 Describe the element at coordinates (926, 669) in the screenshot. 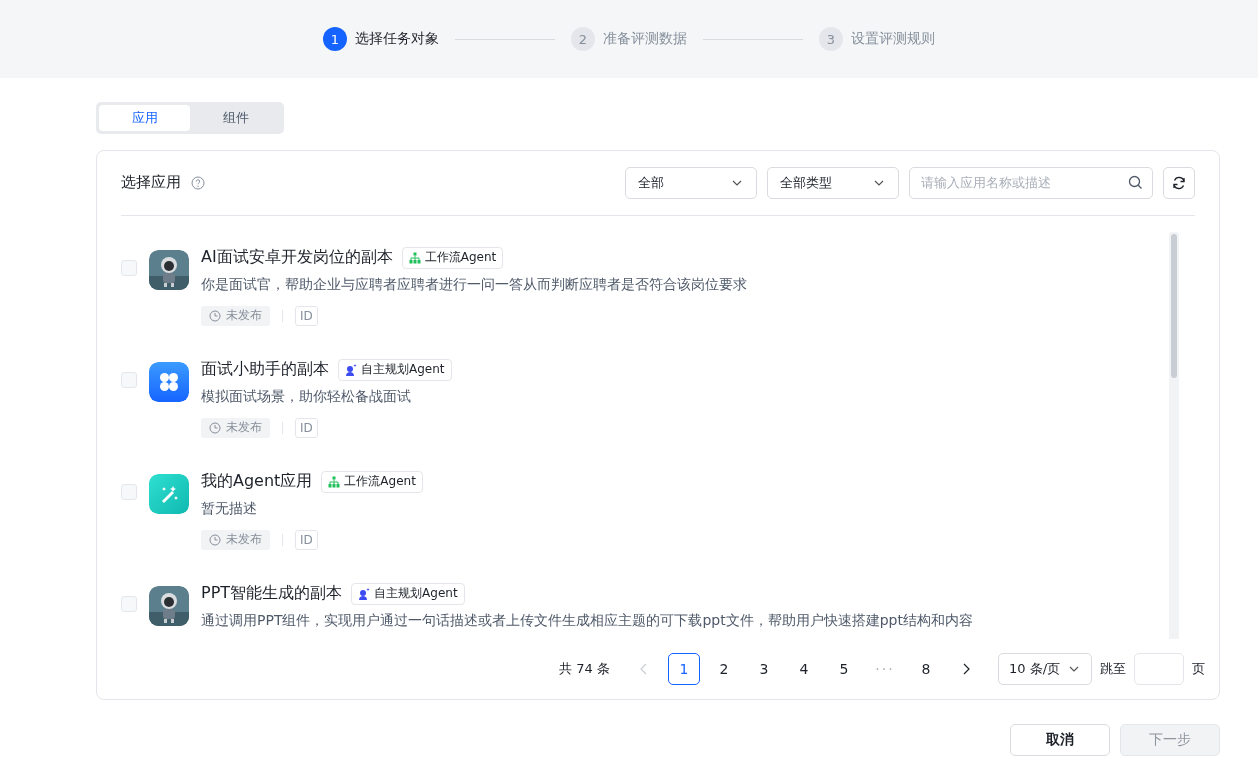

I see `page-button: 8` at that location.